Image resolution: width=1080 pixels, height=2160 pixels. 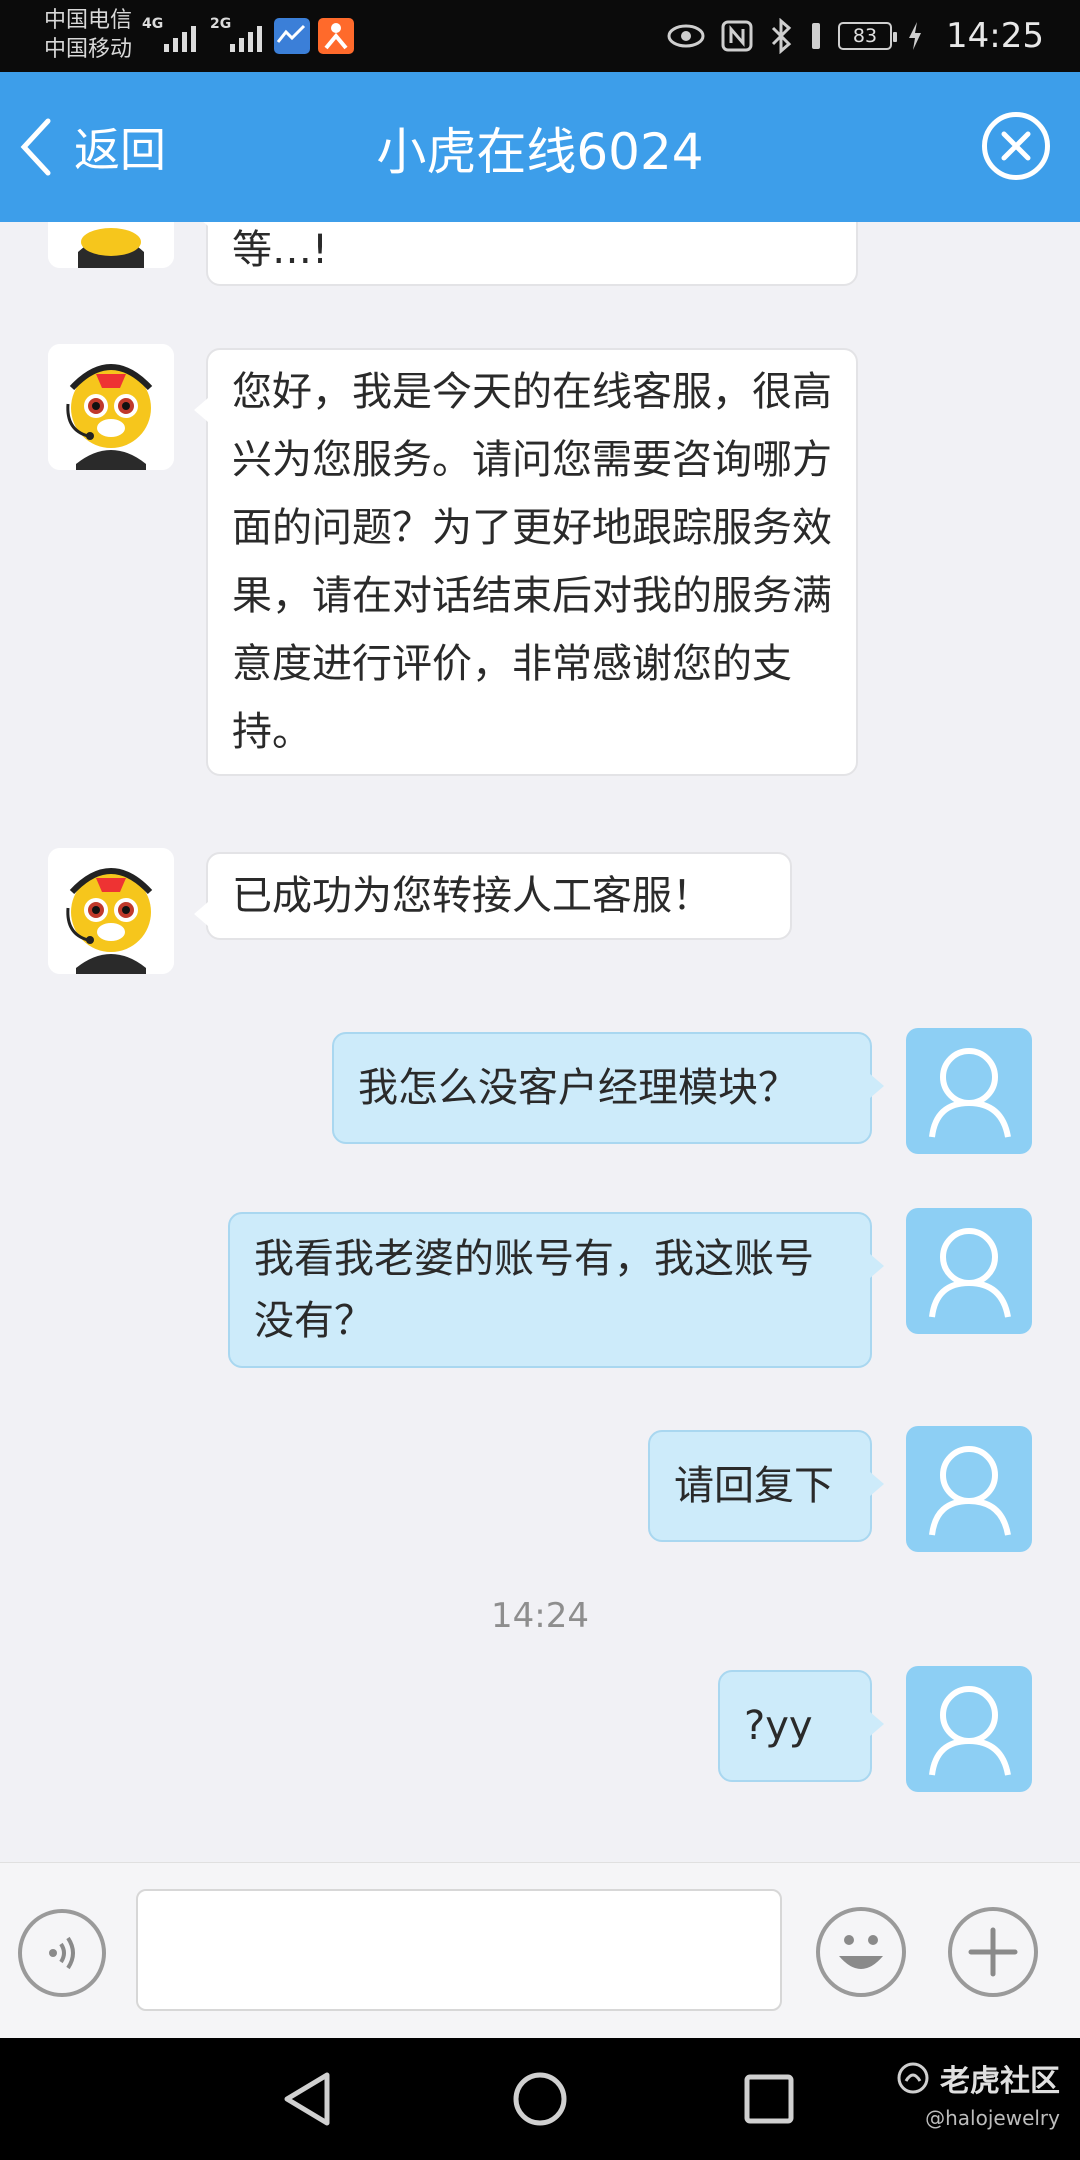 What do you see at coordinates (540, 1616) in the screenshot?
I see `message-timestamp: 14:24` at bounding box center [540, 1616].